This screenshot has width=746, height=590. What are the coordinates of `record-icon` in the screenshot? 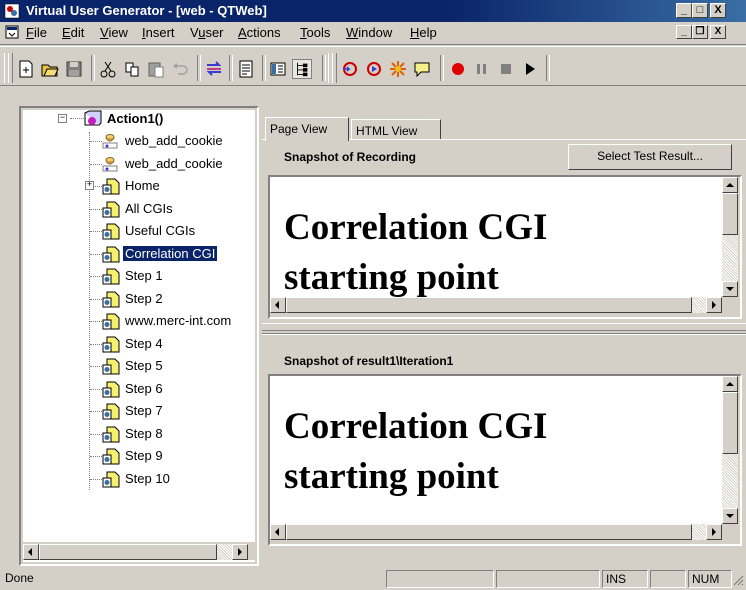 It's located at (458, 69).